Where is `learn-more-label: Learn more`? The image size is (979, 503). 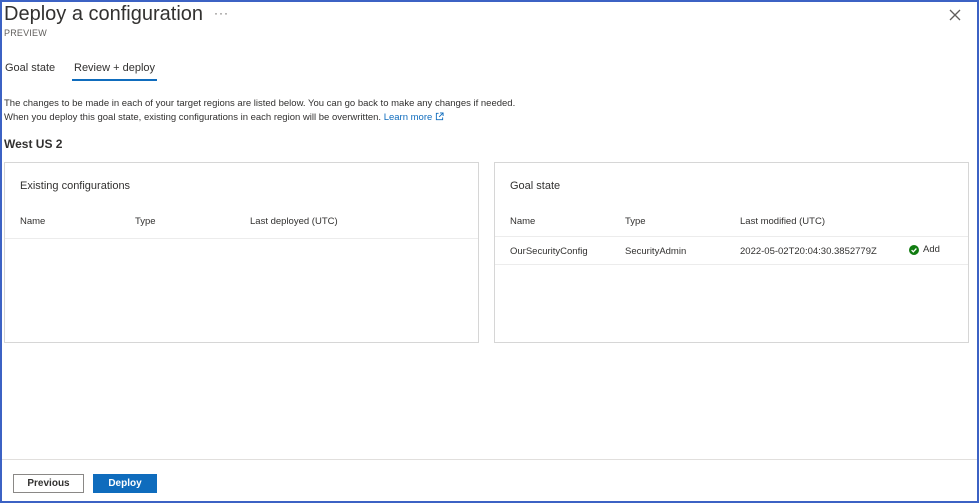
learn-more-label: Learn more is located at coordinates (408, 117).